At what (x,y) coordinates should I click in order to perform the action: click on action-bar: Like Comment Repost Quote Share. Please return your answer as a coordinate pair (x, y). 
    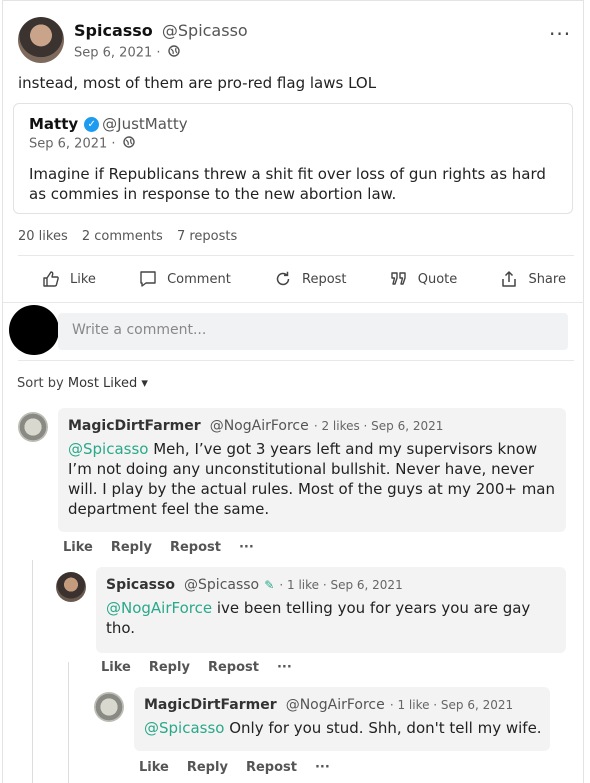
    Looking at the image, I should click on (296, 279).